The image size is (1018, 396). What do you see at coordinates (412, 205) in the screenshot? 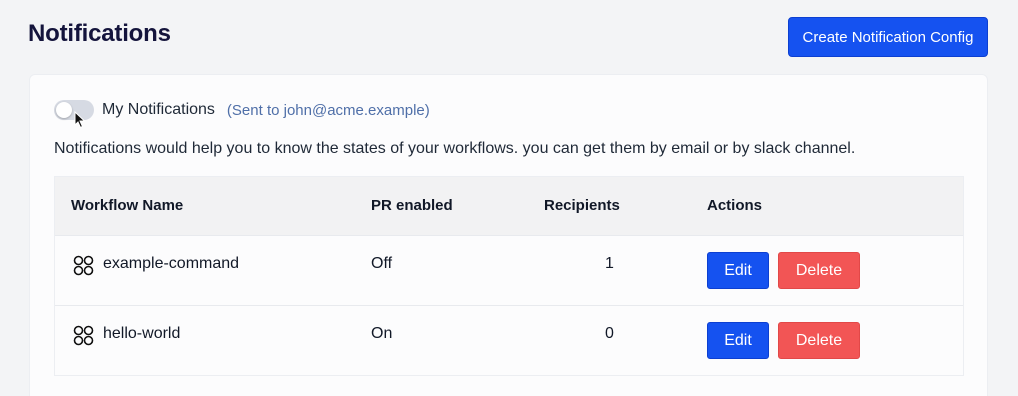
I see `header-pr-enabled: PR enabled` at bounding box center [412, 205].